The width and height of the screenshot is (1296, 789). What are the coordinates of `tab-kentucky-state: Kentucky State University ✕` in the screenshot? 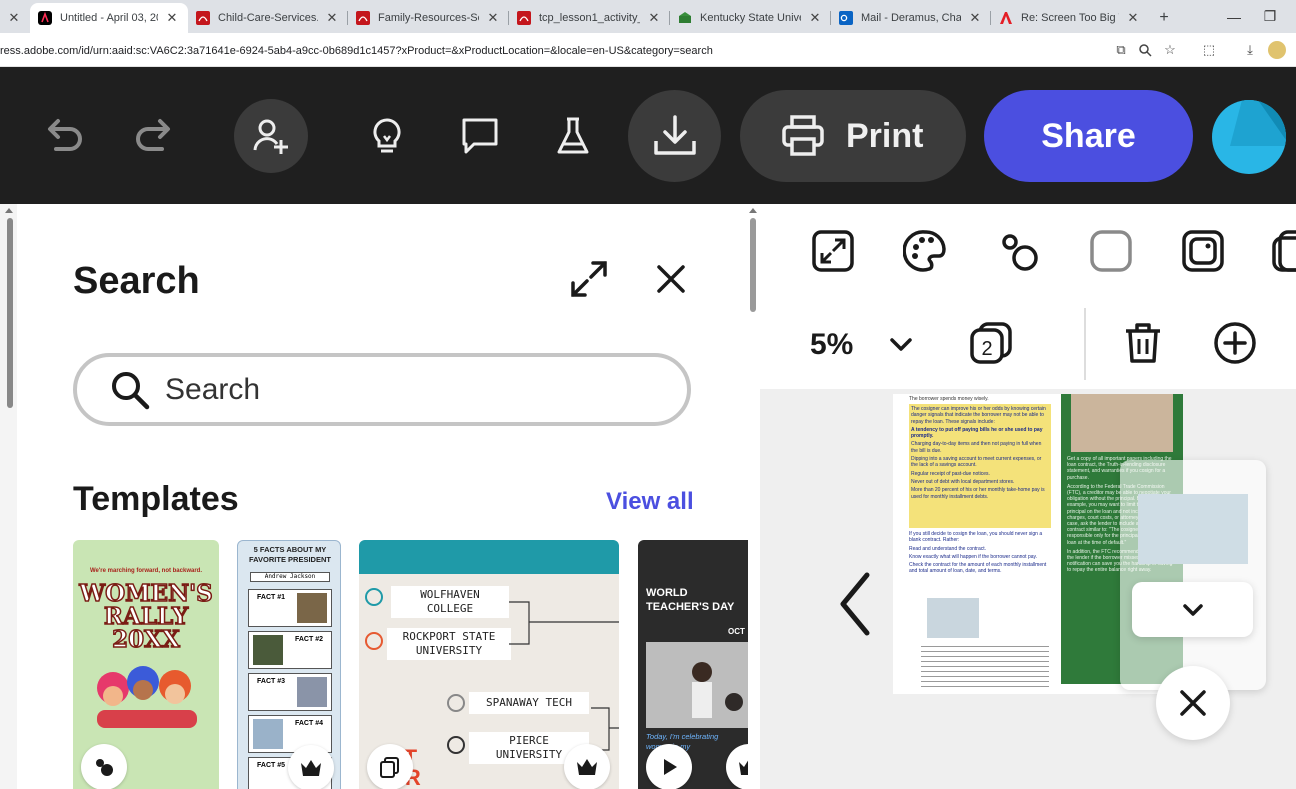 It's located at (750, 18).